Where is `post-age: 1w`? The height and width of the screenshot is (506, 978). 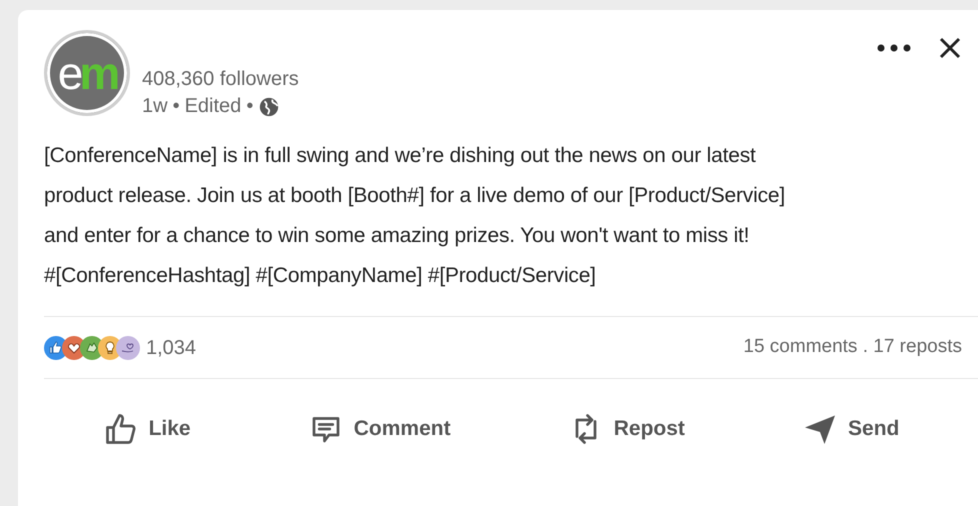
post-age: 1w is located at coordinates (155, 106).